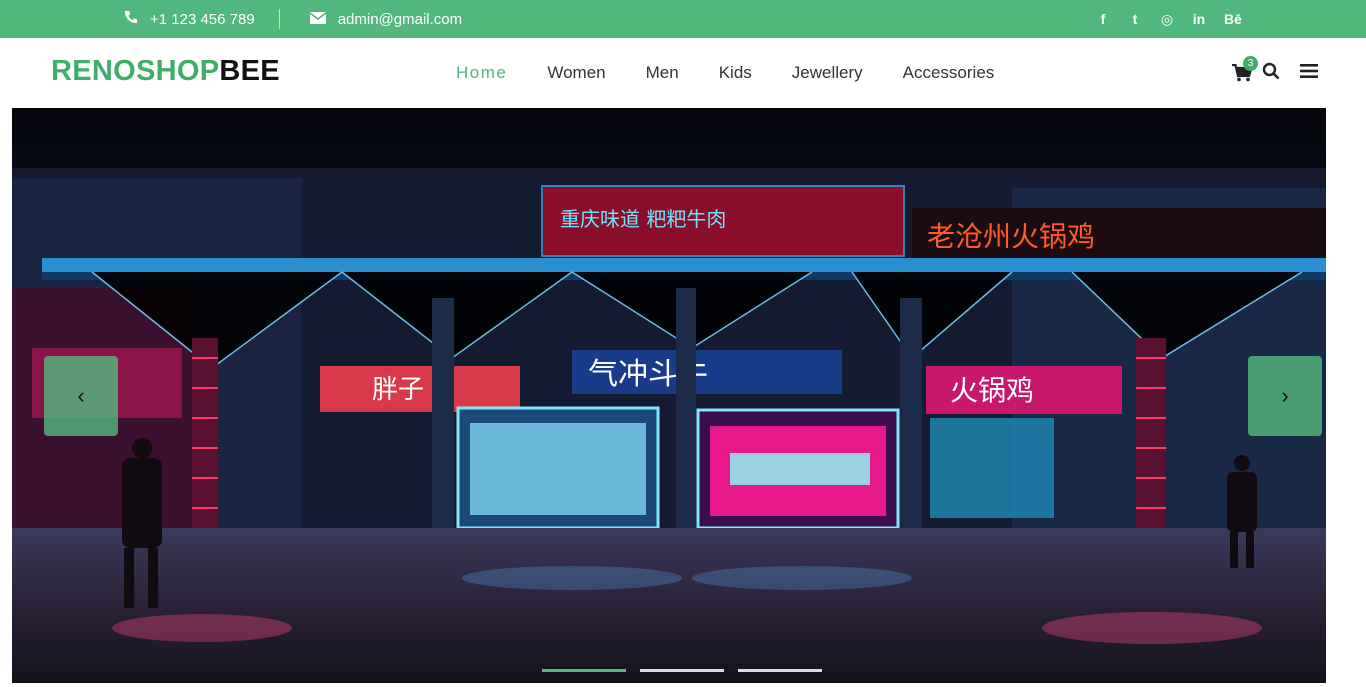 The image size is (1366, 687). Describe the element at coordinates (992, 390) in the screenshot. I see `sign-text-3: 火锅鸡` at that location.